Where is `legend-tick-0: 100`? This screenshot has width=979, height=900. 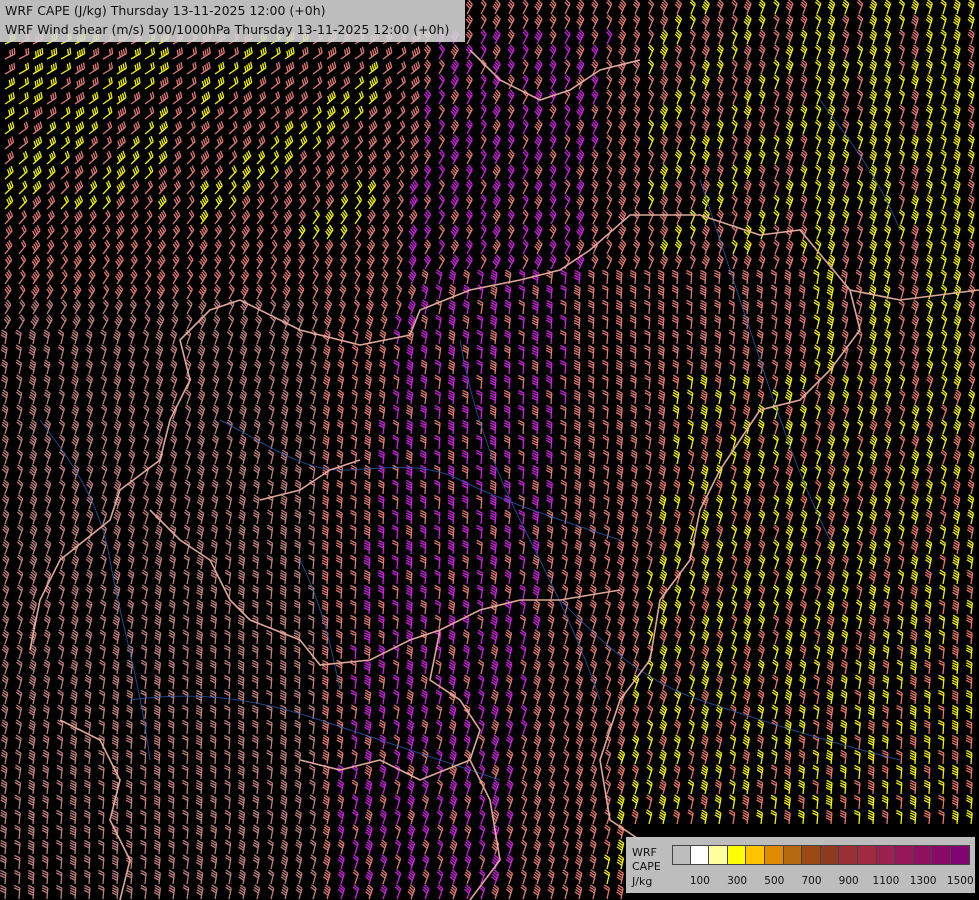 legend-tick-0: 100 is located at coordinates (699, 881).